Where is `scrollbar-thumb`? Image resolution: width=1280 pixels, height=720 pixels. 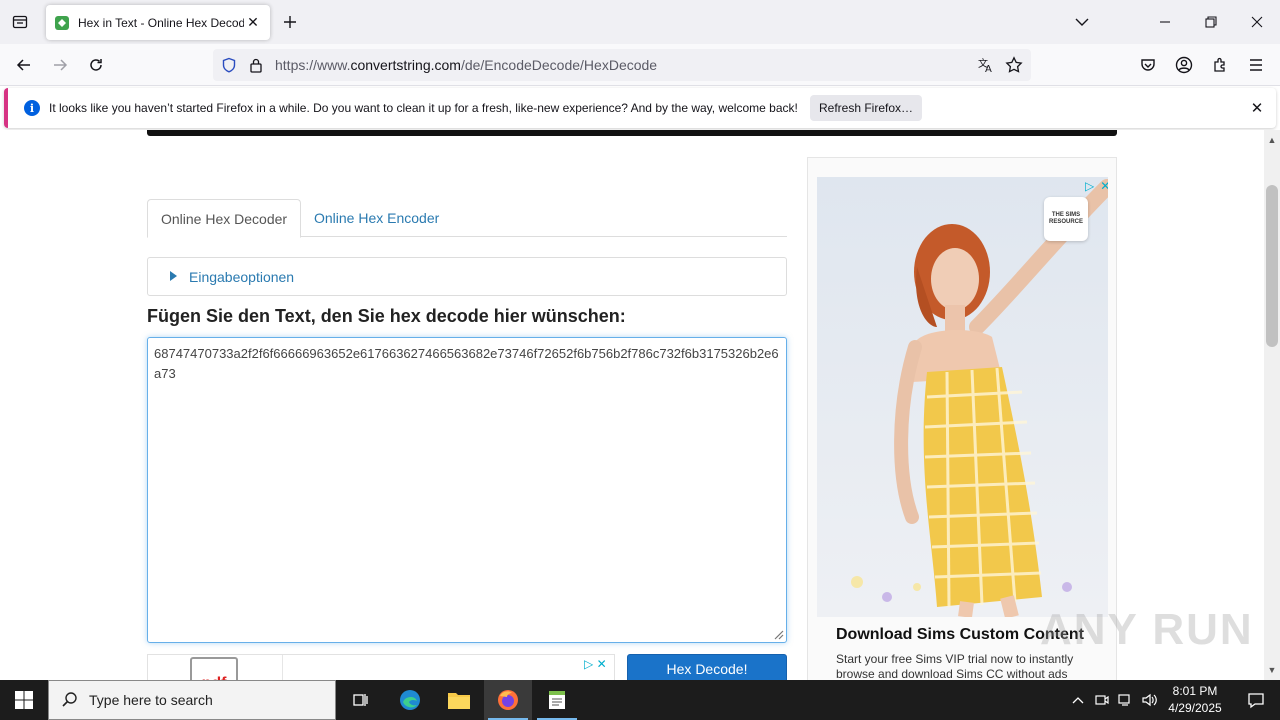
scrollbar-thumb is located at coordinates (1272, 266).